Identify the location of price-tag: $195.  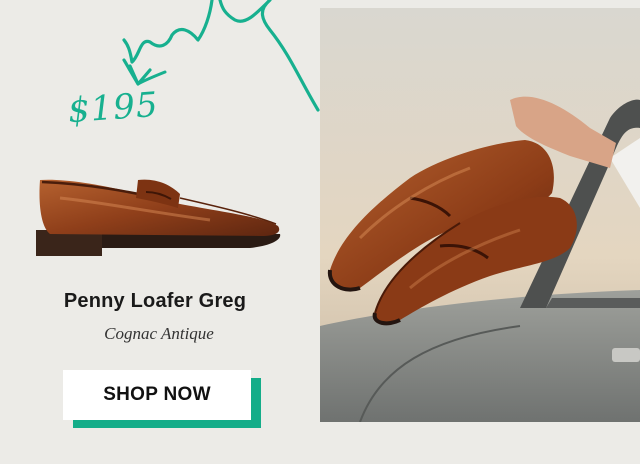
(113, 108).